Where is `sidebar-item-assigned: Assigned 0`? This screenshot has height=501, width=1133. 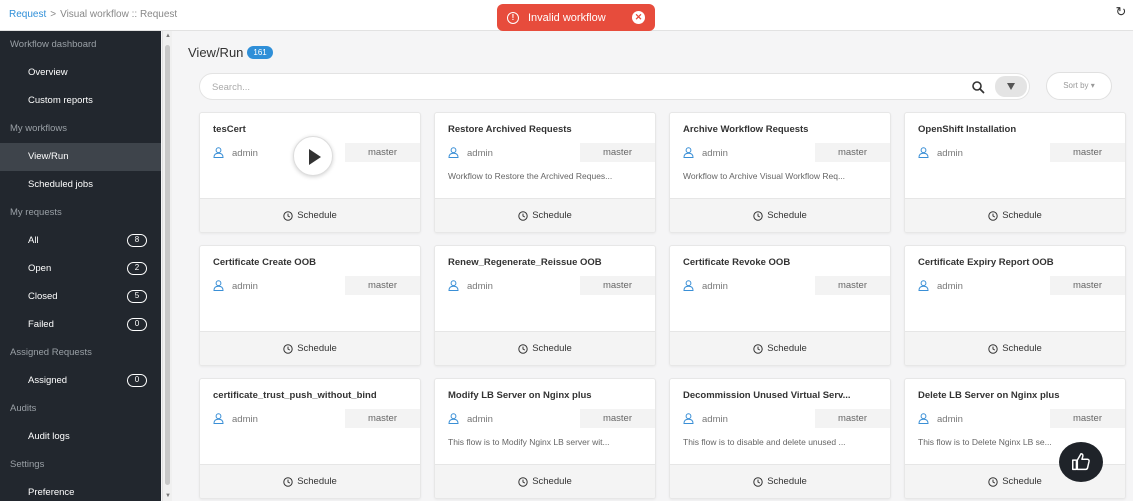 sidebar-item-assigned: Assigned 0 is located at coordinates (80, 381).